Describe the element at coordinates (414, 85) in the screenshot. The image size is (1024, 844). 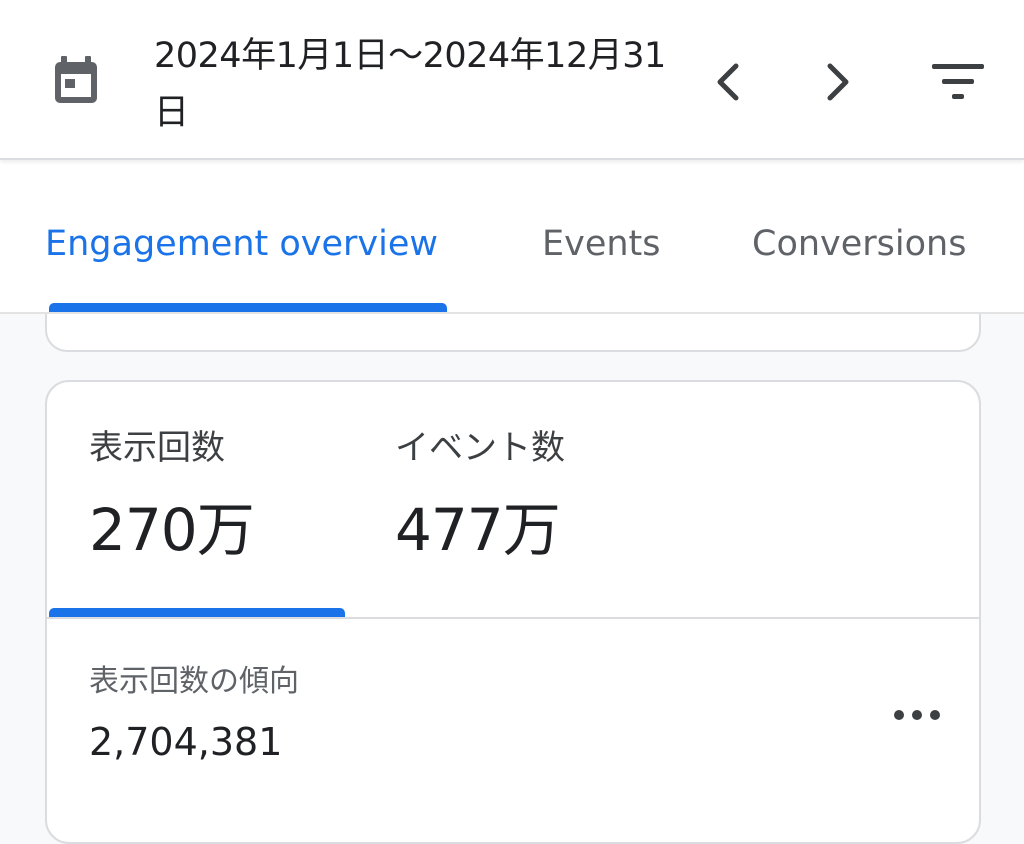
I see `date-range-label: 2024年1月1日～2024年12月31日` at that location.